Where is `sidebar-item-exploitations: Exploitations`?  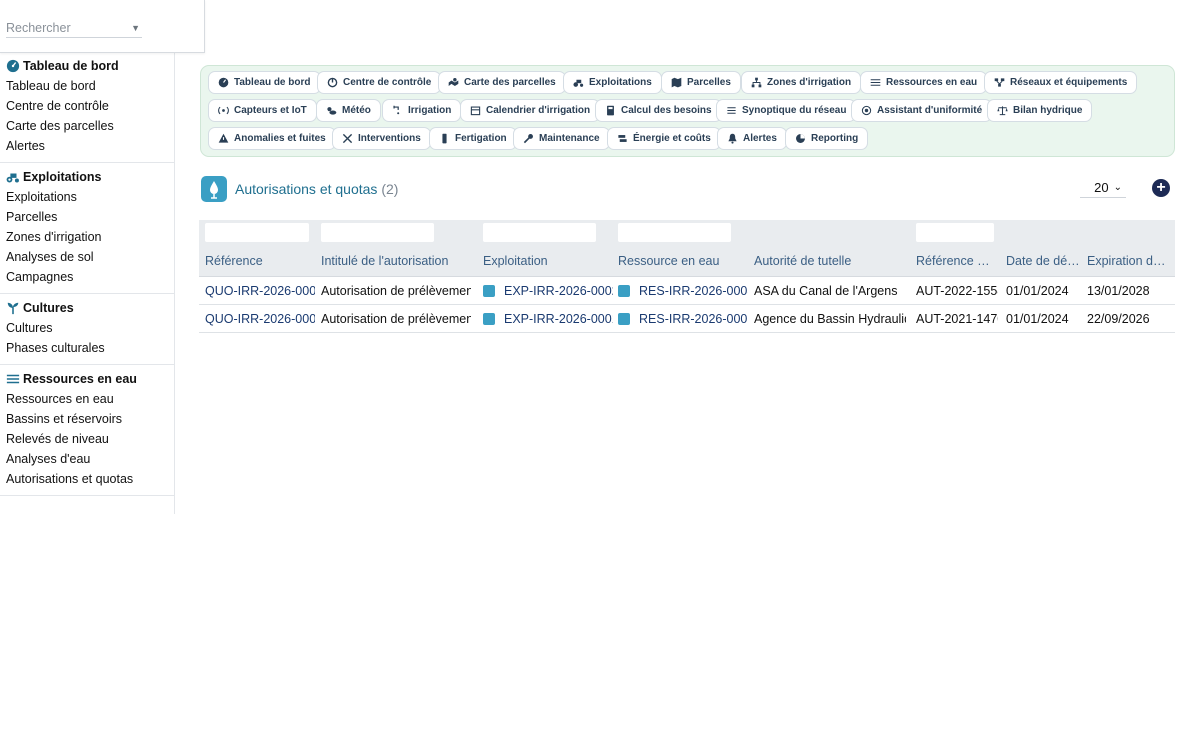 sidebar-item-exploitations: Exploitations is located at coordinates (87, 197).